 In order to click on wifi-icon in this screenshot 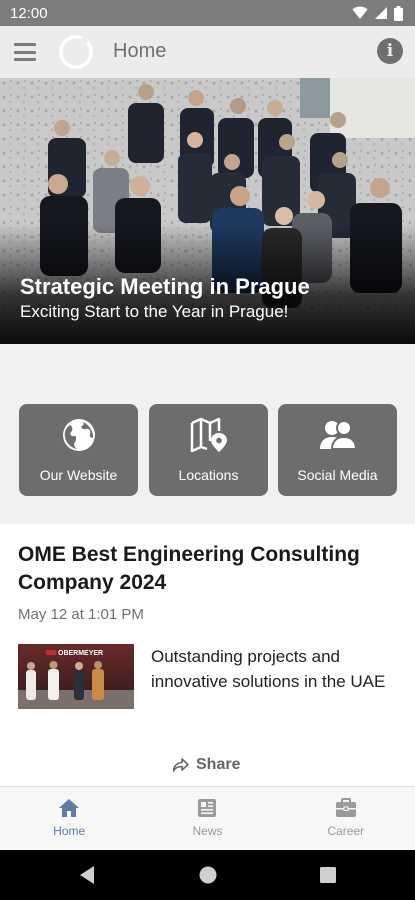, I will do `click(360, 12)`.